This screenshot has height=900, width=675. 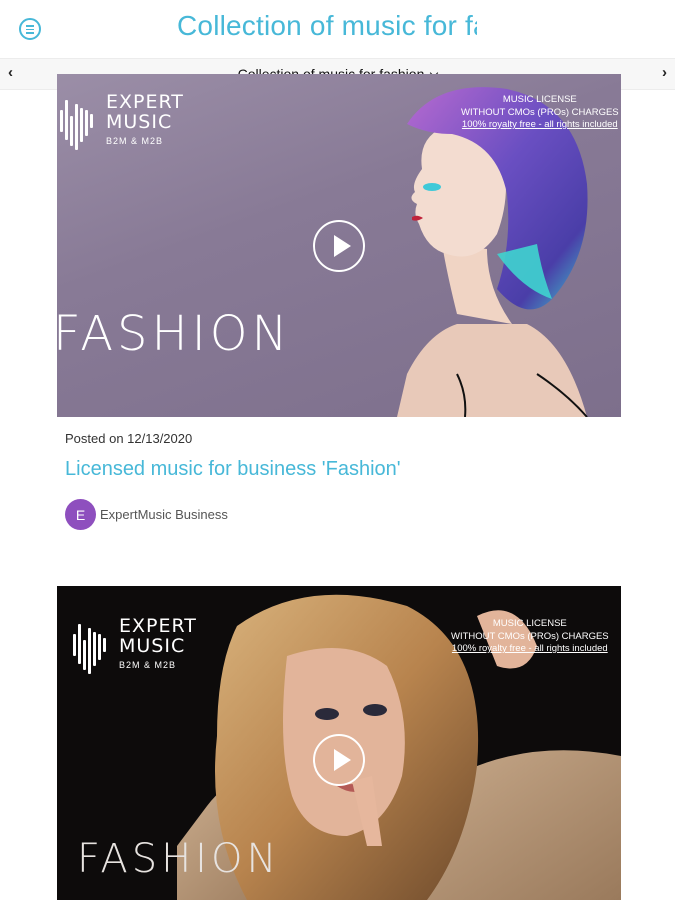 I want to click on top-bar: Collection of music for fa, so click(x=337, y=29).